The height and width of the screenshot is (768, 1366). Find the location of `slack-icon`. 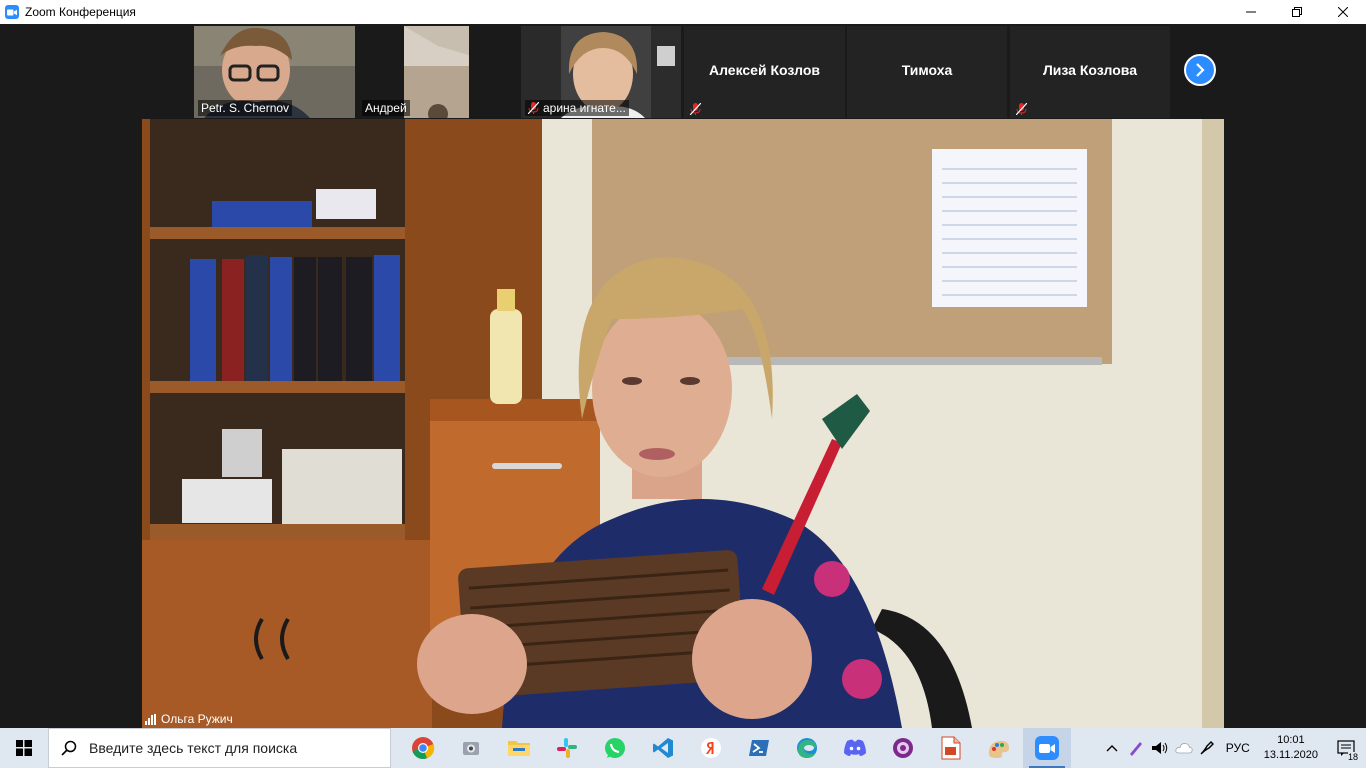

slack-icon is located at coordinates (567, 748).